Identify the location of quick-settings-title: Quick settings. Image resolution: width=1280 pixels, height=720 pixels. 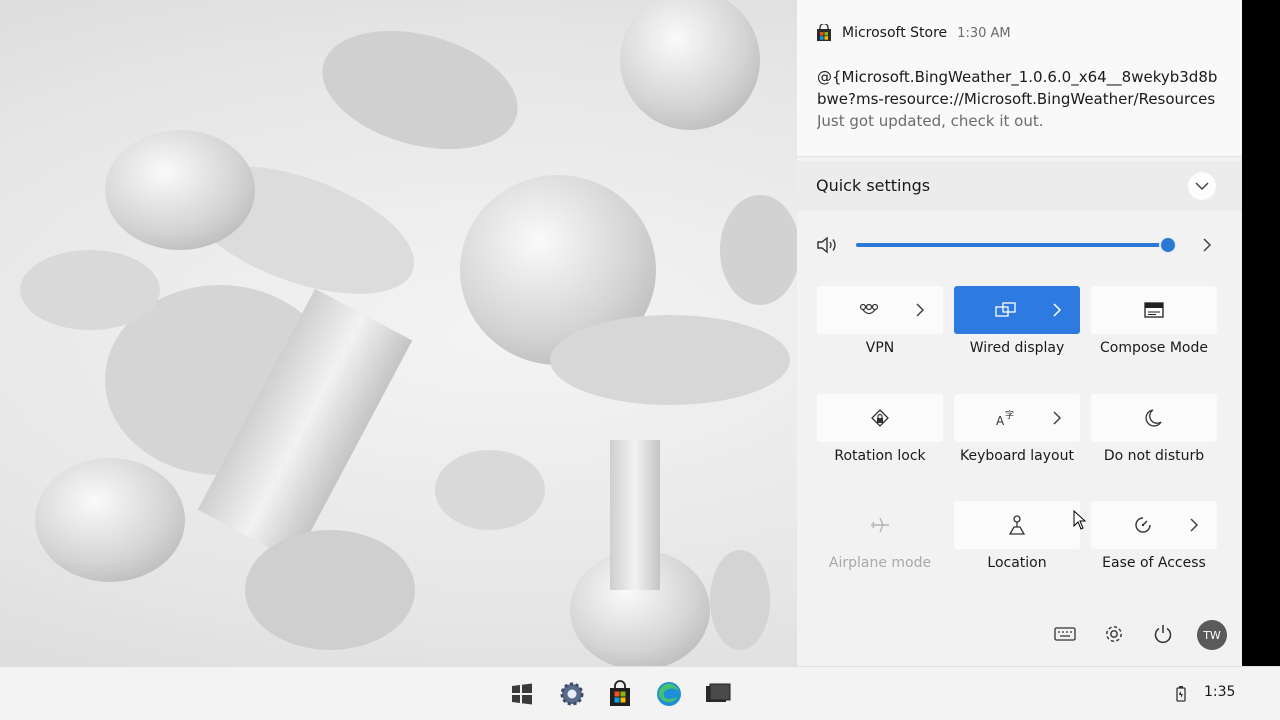
(873, 185).